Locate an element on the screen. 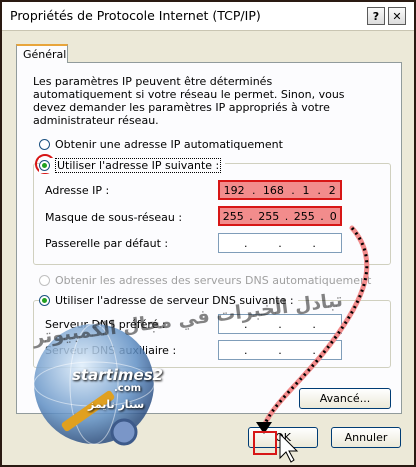  ip-octet-3: 1 is located at coordinates (306, 190).